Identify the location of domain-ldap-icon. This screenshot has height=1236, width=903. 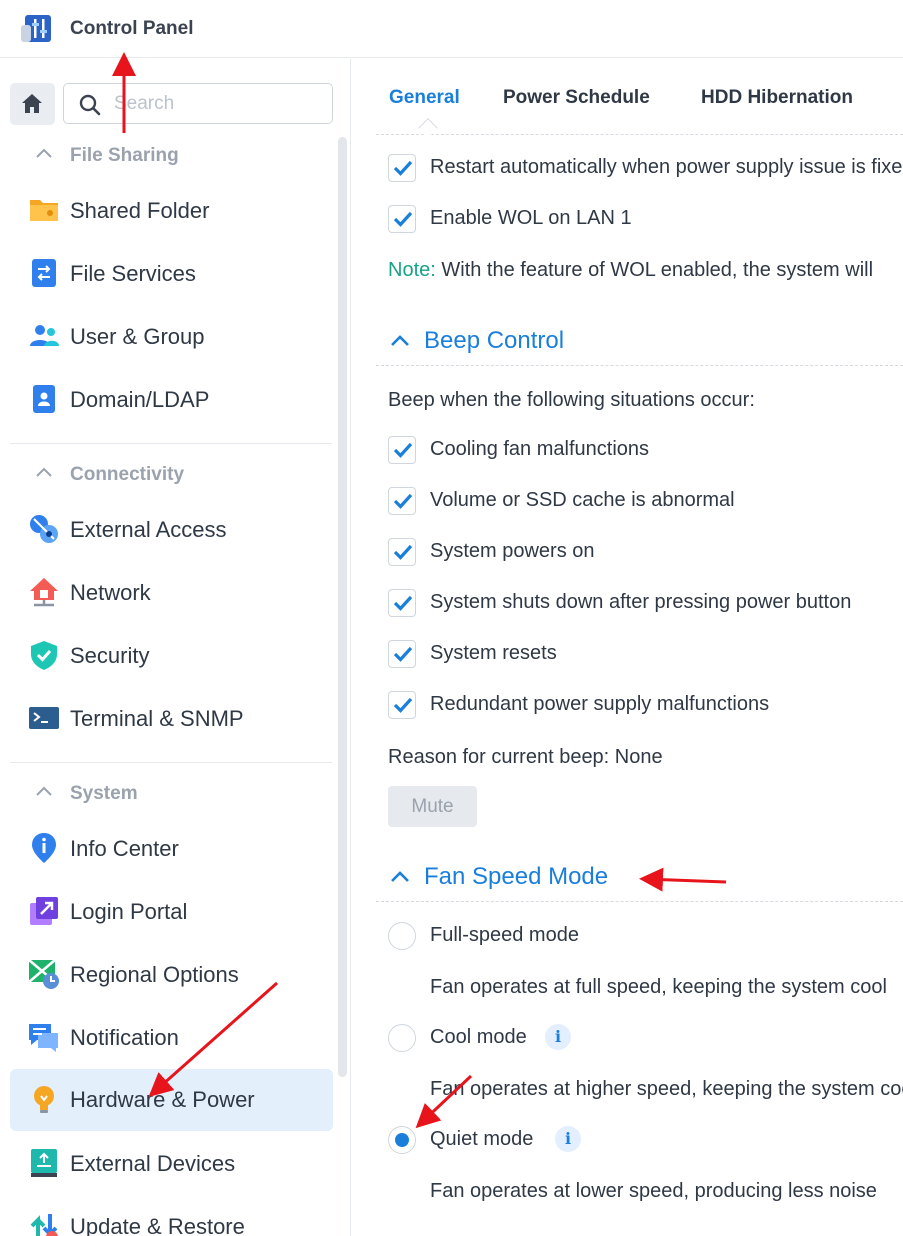
(44, 399).